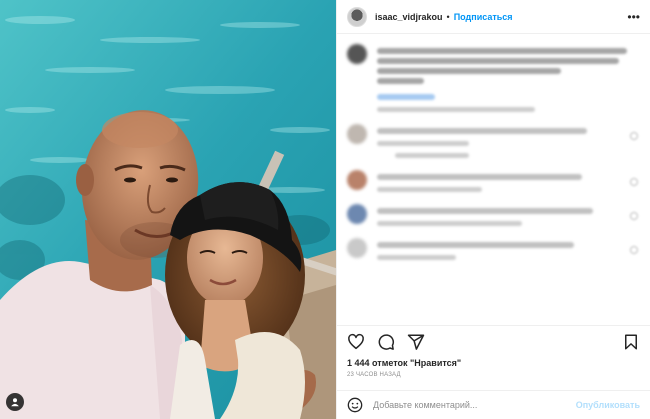 The image size is (650, 419). What do you see at coordinates (631, 342) in the screenshot?
I see `bookmark-icon` at bounding box center [631, 342].